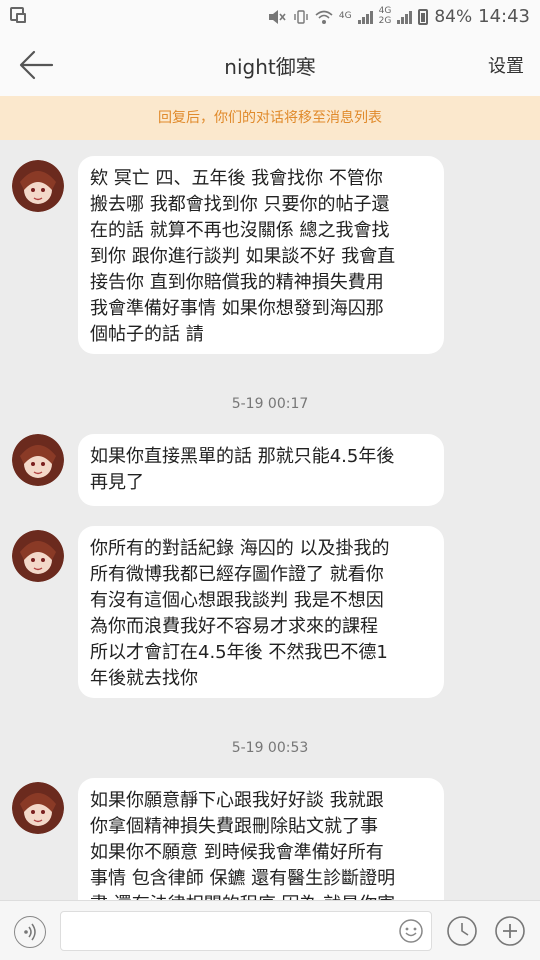 The image size is (540, 960). I want to click on status-bar: 4G 4G 2G 84% 14:43, so click(270, 17).